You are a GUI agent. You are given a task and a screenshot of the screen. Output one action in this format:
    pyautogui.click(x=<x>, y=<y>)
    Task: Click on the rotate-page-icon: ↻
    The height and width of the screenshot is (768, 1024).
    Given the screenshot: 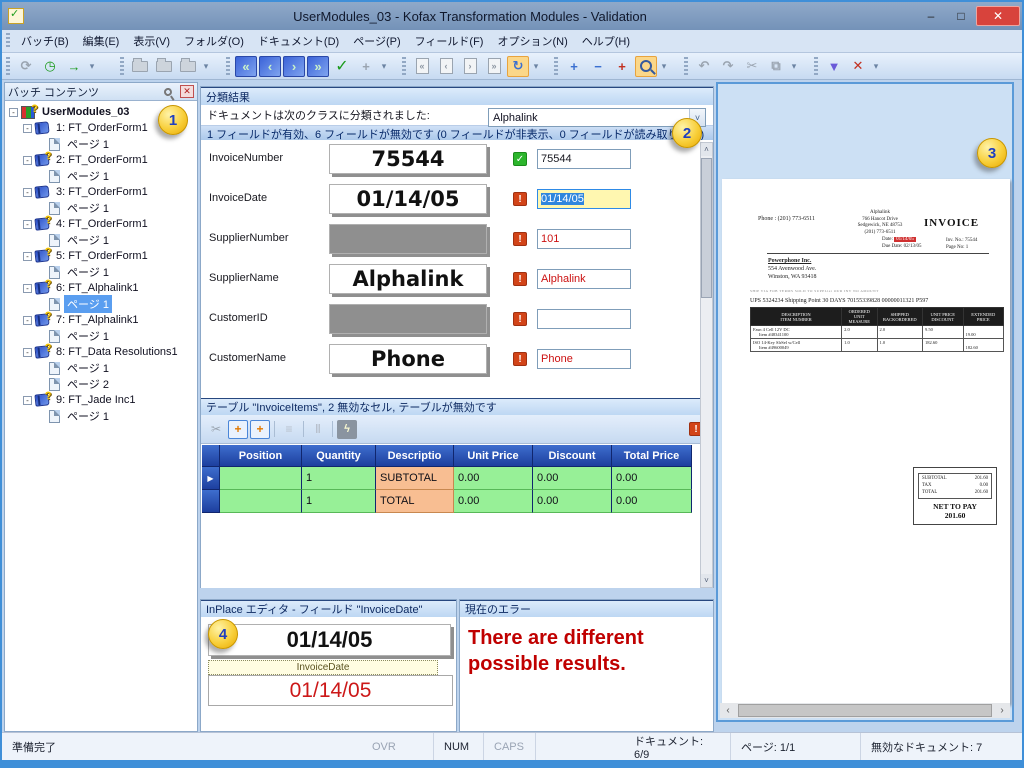 What is the action you would take?
    pyautogui.click(x=518, y=66)
    